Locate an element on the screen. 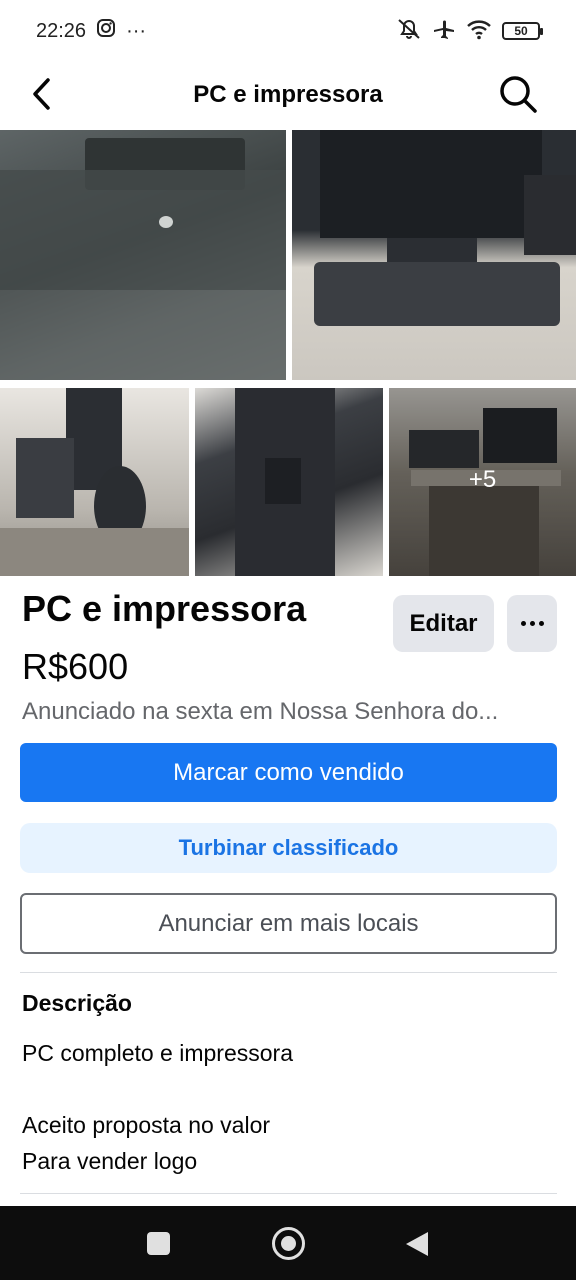  search-icon is located at coordinates (518, 94).